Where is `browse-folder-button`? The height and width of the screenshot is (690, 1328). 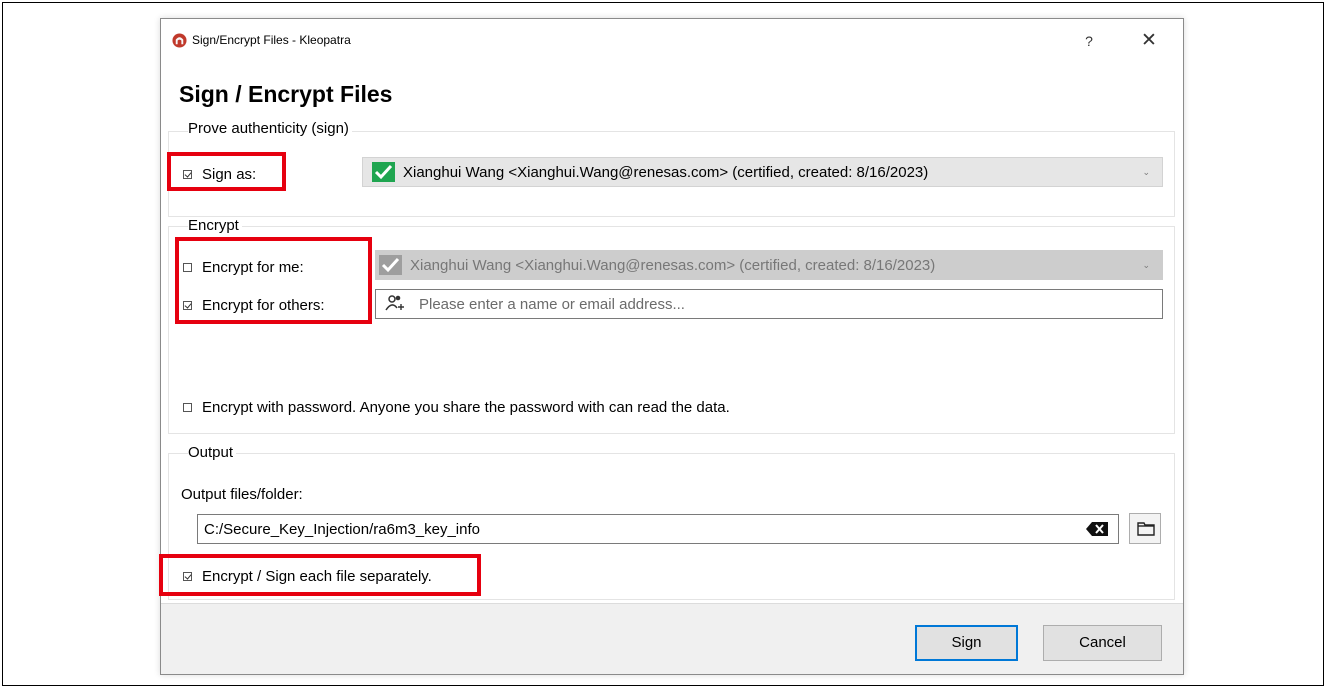
browse-folder-button is located at coordinates (1145, 528).